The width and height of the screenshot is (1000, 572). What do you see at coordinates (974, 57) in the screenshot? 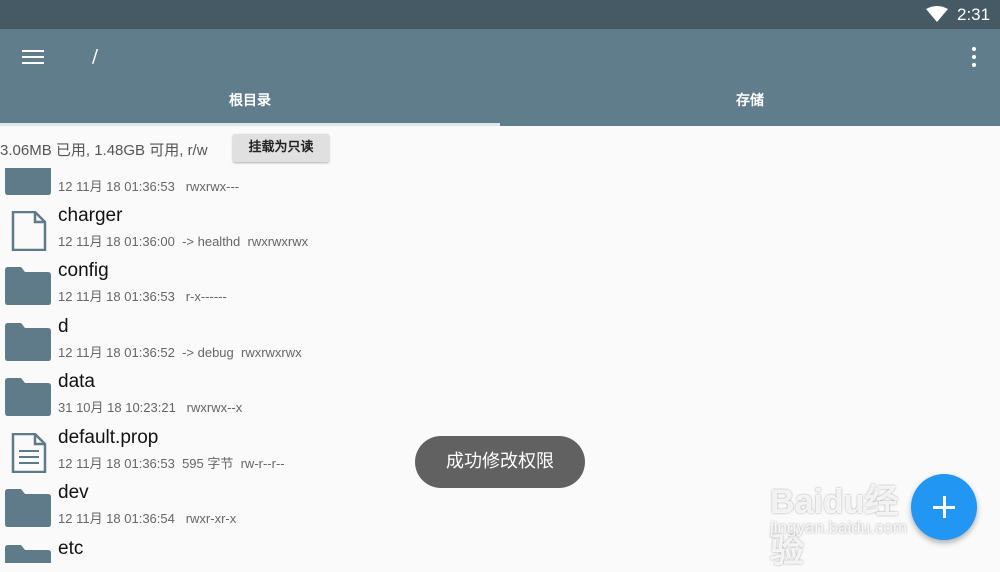
I see `more-vert-icon` at bounding box center [974, 57].